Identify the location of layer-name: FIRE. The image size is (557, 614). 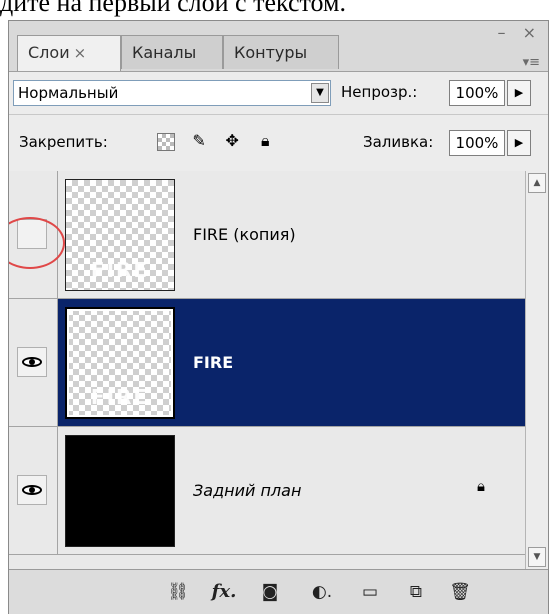
(213, 362).